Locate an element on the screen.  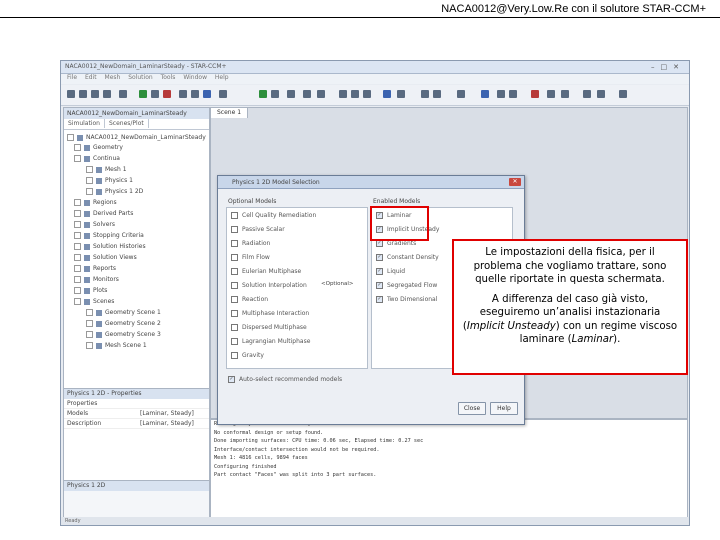
close-icon: ✕ is located at coordinates (515, 182).